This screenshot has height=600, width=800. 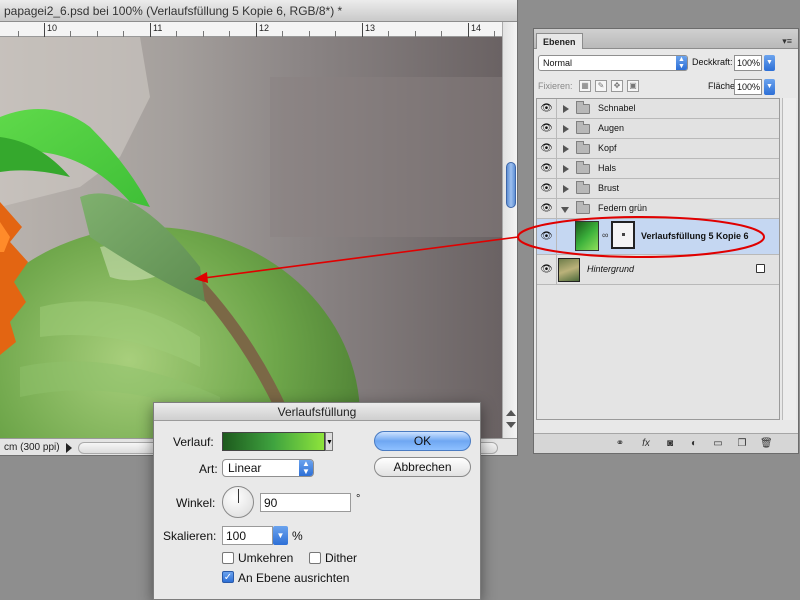 I want to click on gradient-label: Verlauf:, so click(x=193, y=442).